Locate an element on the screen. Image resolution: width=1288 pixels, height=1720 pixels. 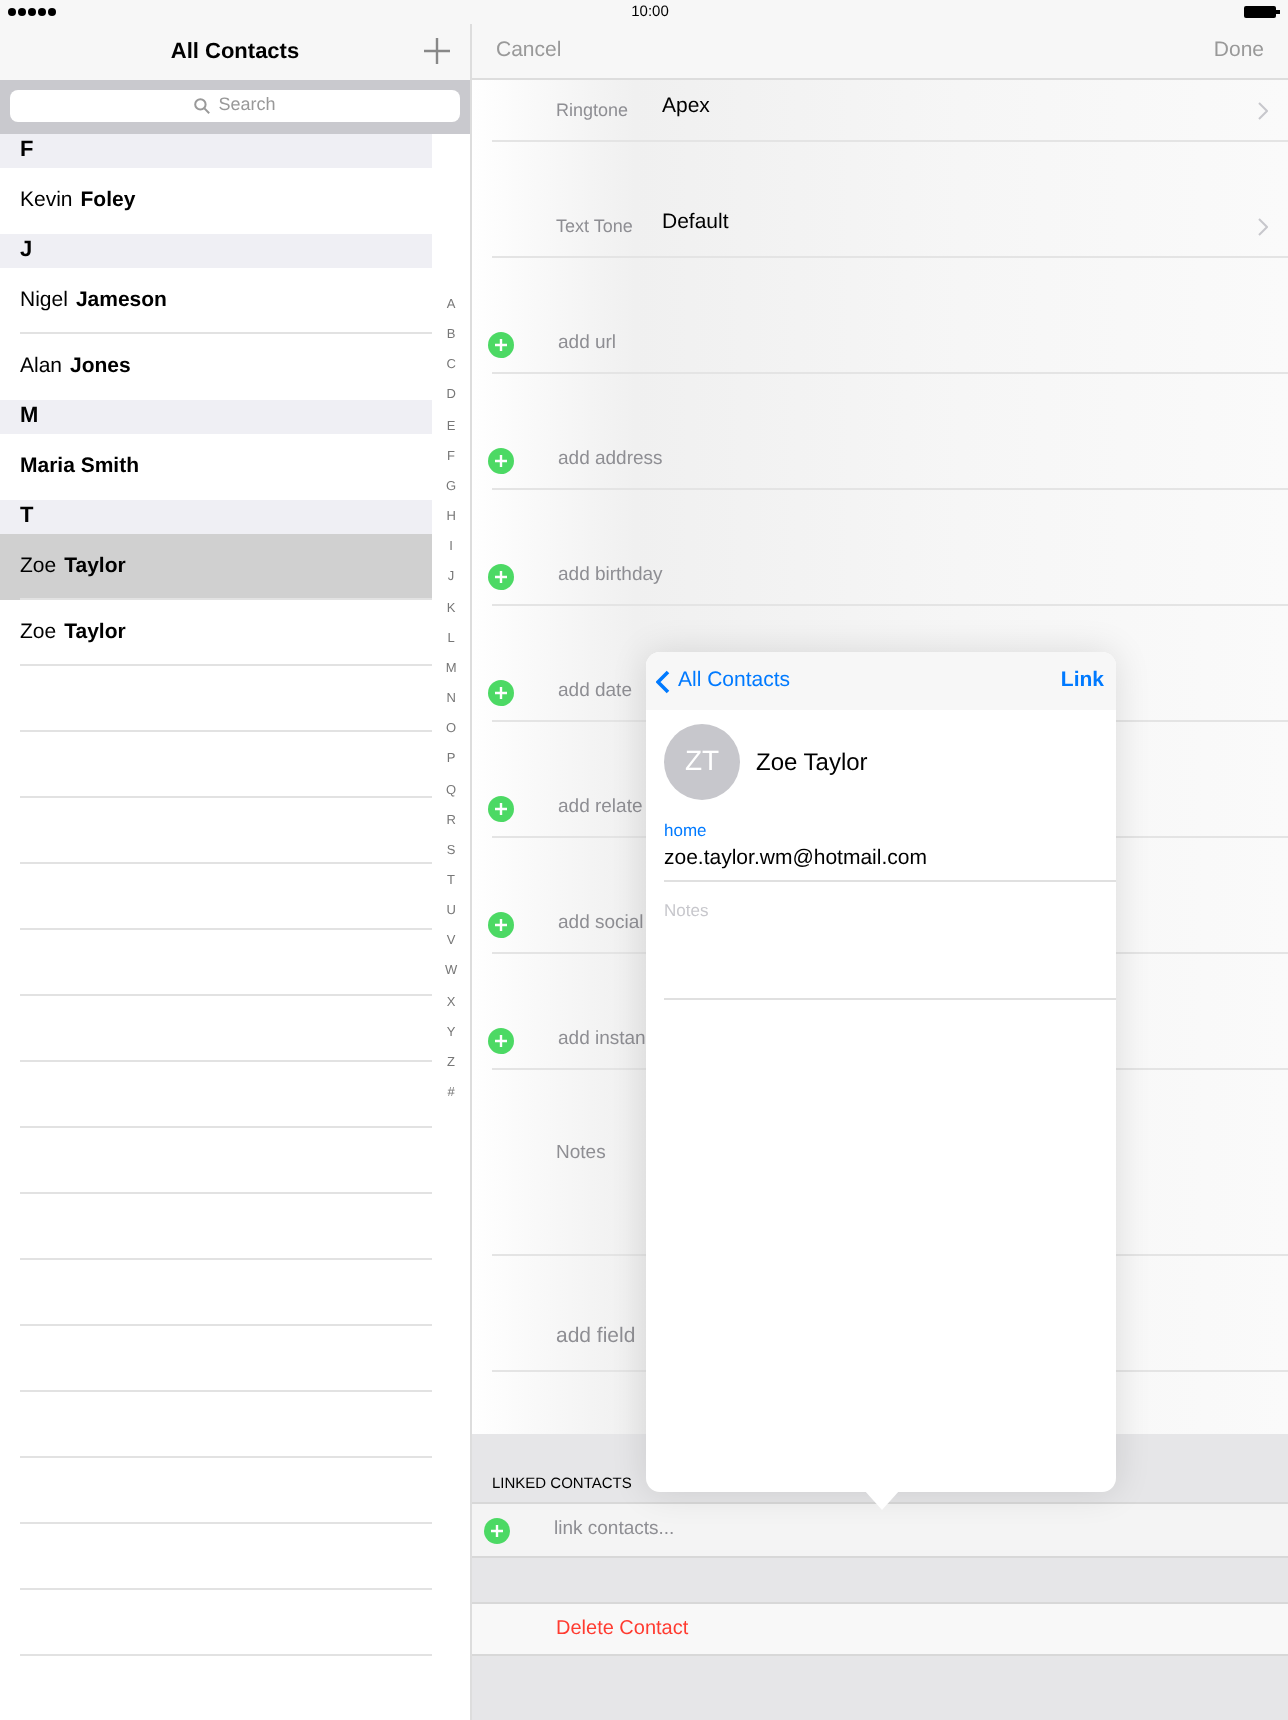
add-field-button: add field is located at coordinates (596, 1338).